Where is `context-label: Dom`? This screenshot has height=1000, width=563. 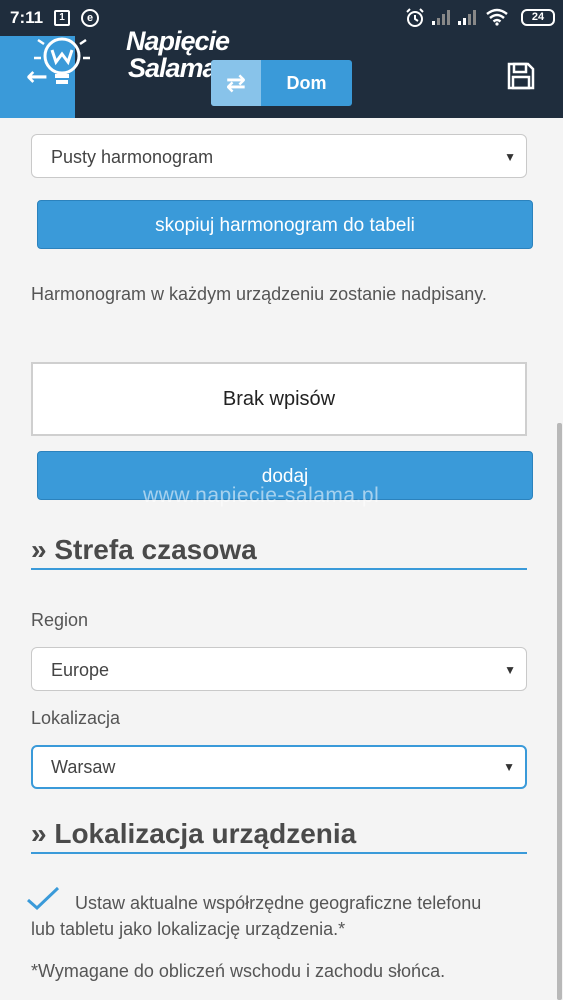 context-label: Dom is located at coordinates (306, 83).